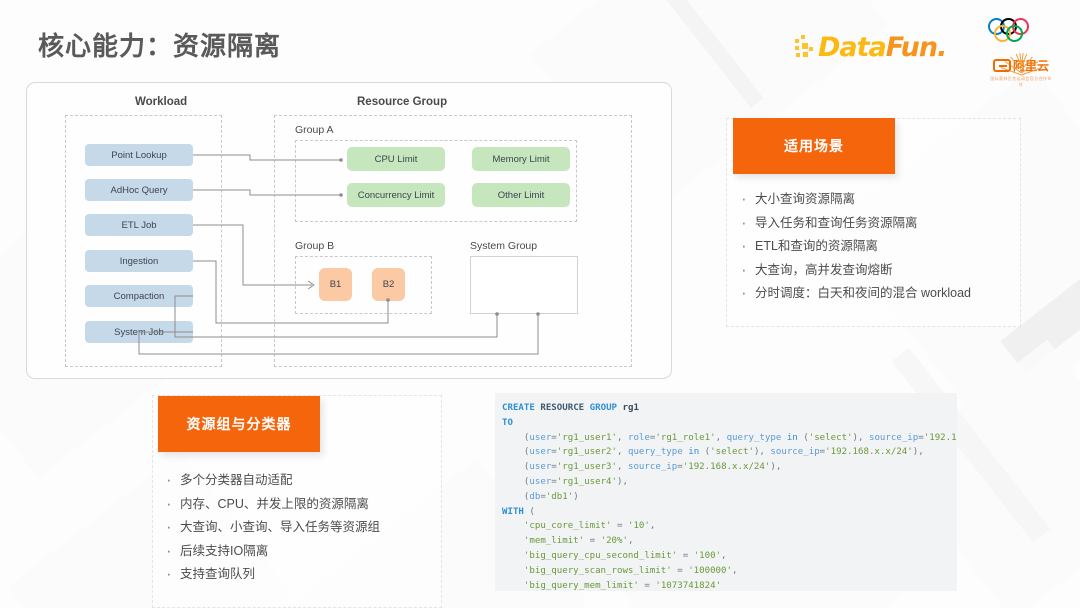 The width and height of the screenshot is (1080, 608). I want to click on list-item: 大查询、小查询、导入任务等资源组, so click(302, 527).